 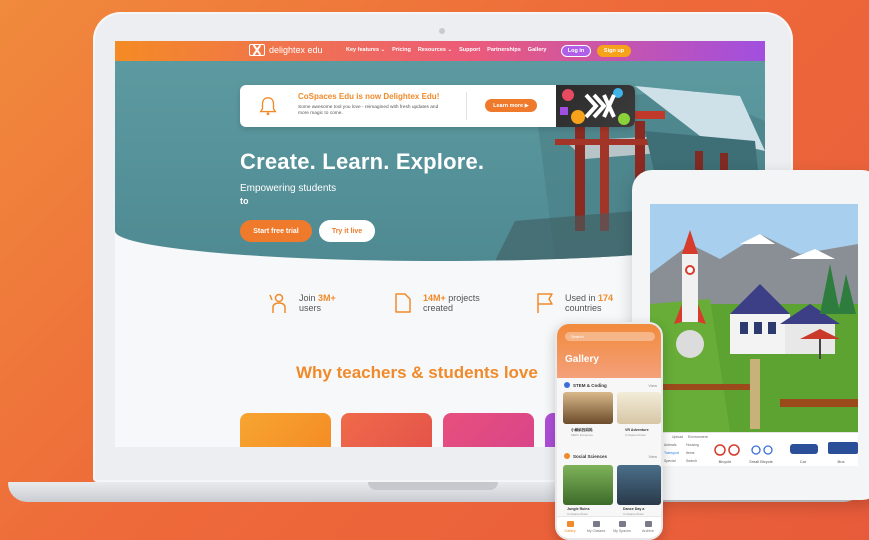 I want to click on phone-header: Search Gallery, so click(x=609, y=351).